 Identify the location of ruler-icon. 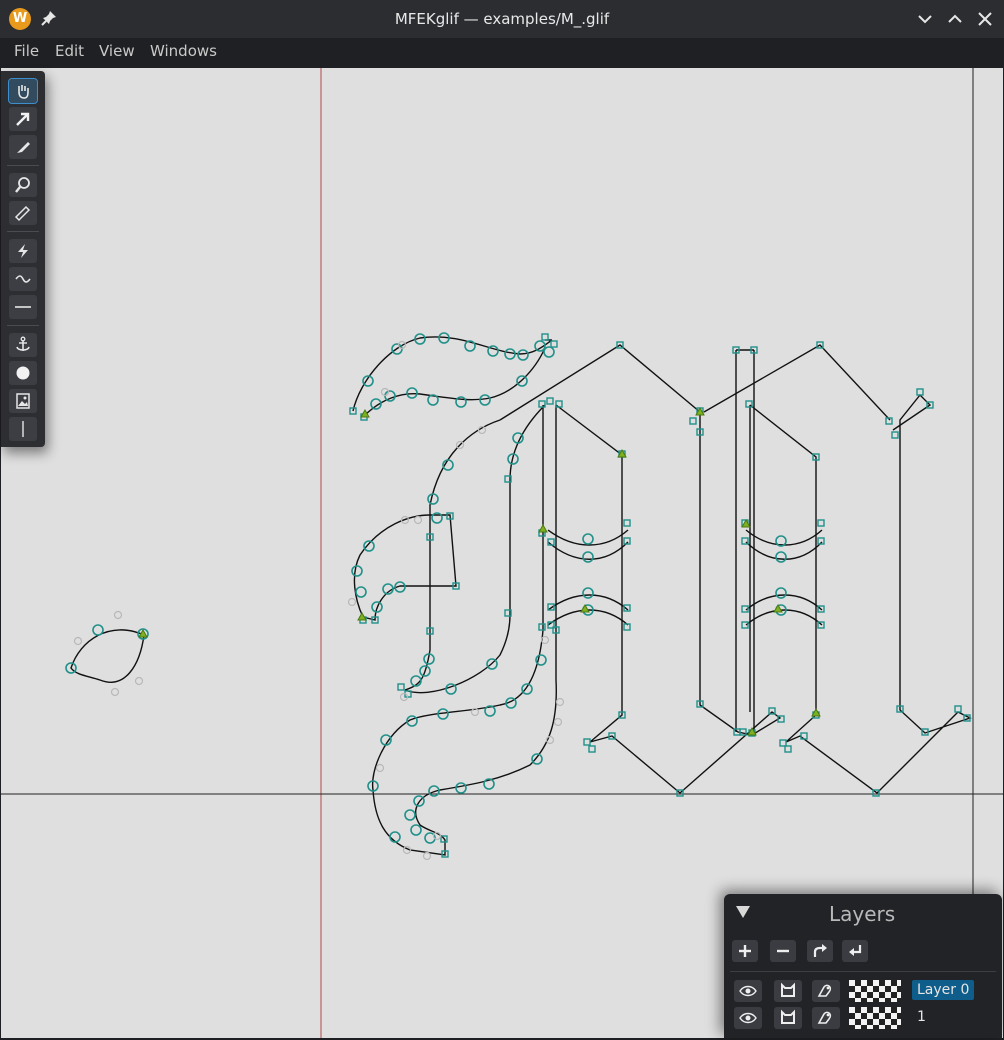
(22, 213).